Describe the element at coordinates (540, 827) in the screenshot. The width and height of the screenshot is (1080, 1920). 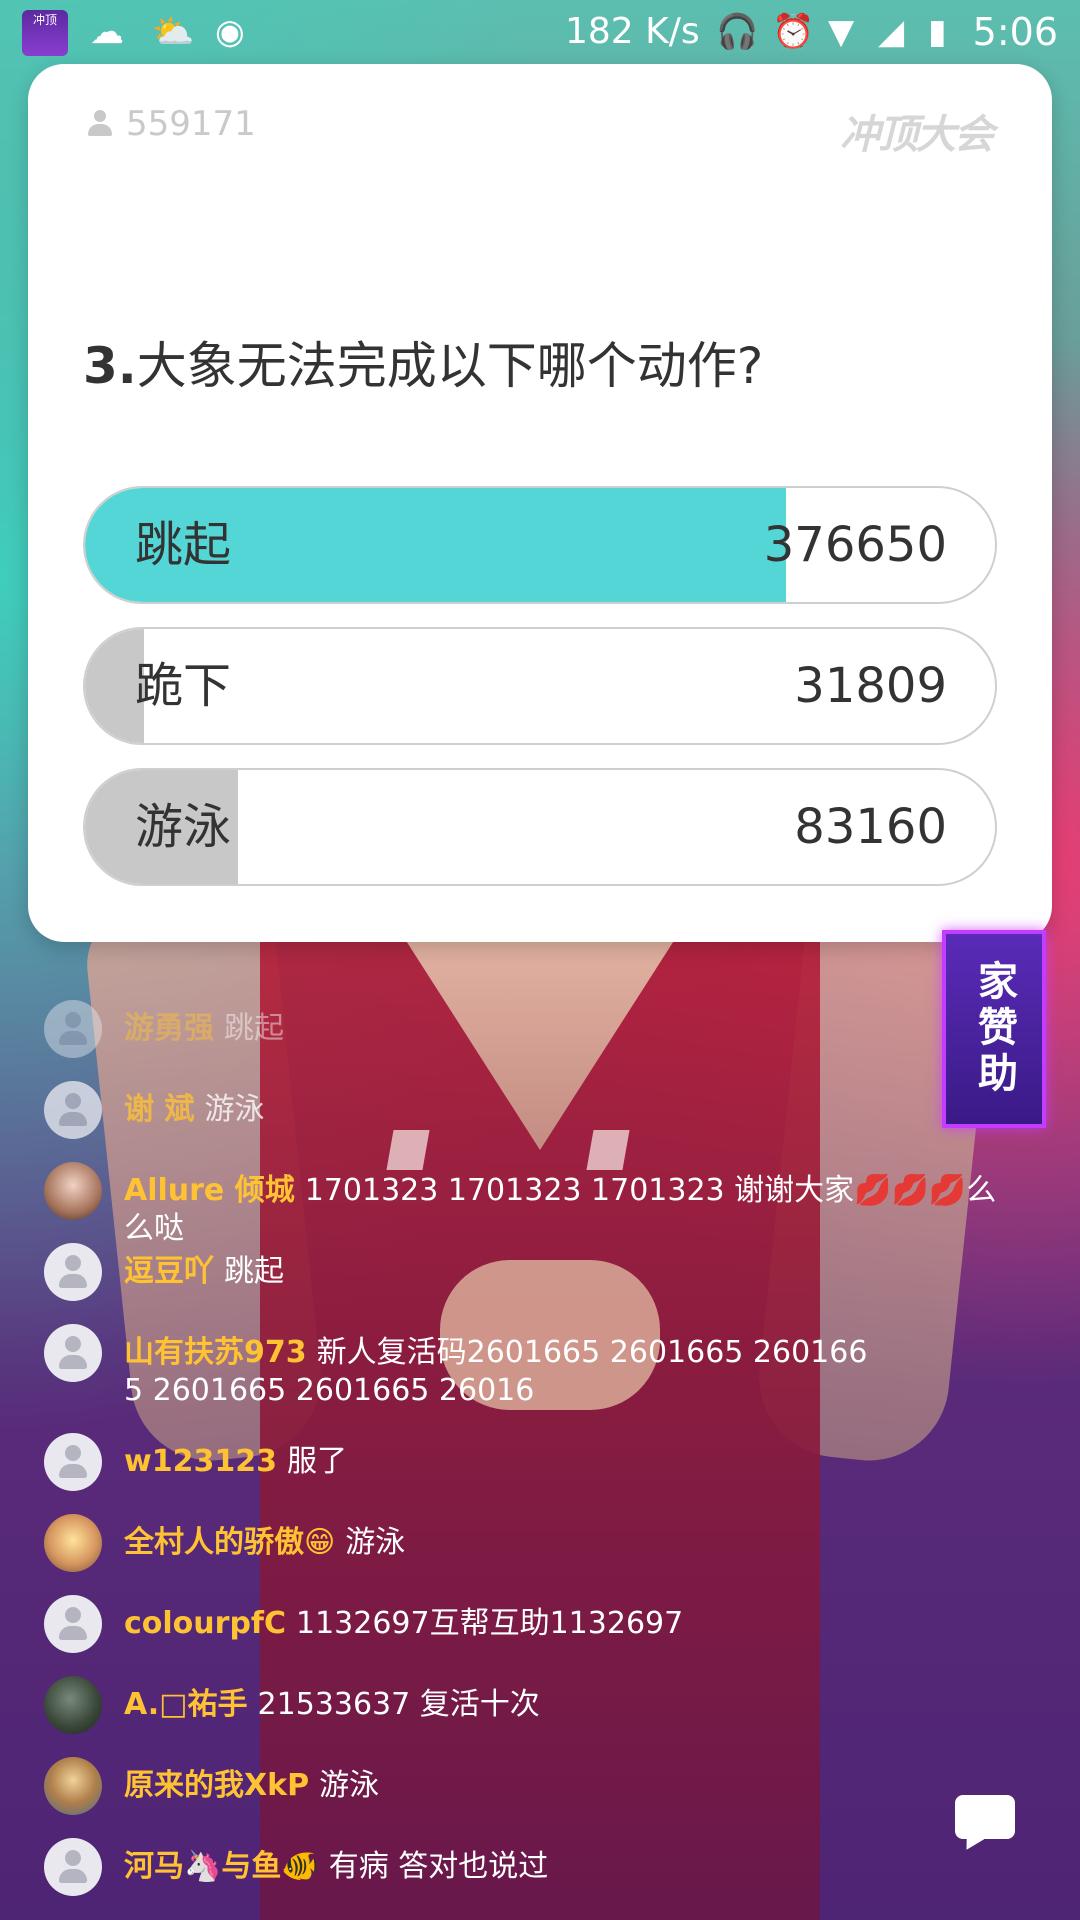
I see `answer-option-3: 游泳 83160` at that location.